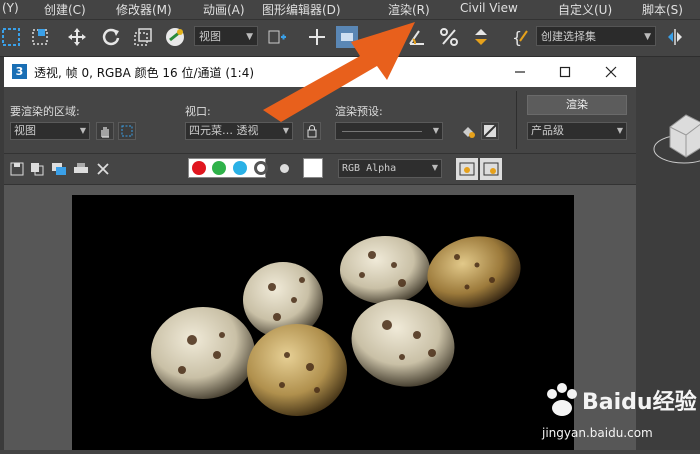  I want to click on minimize-button, so click(520, 72).